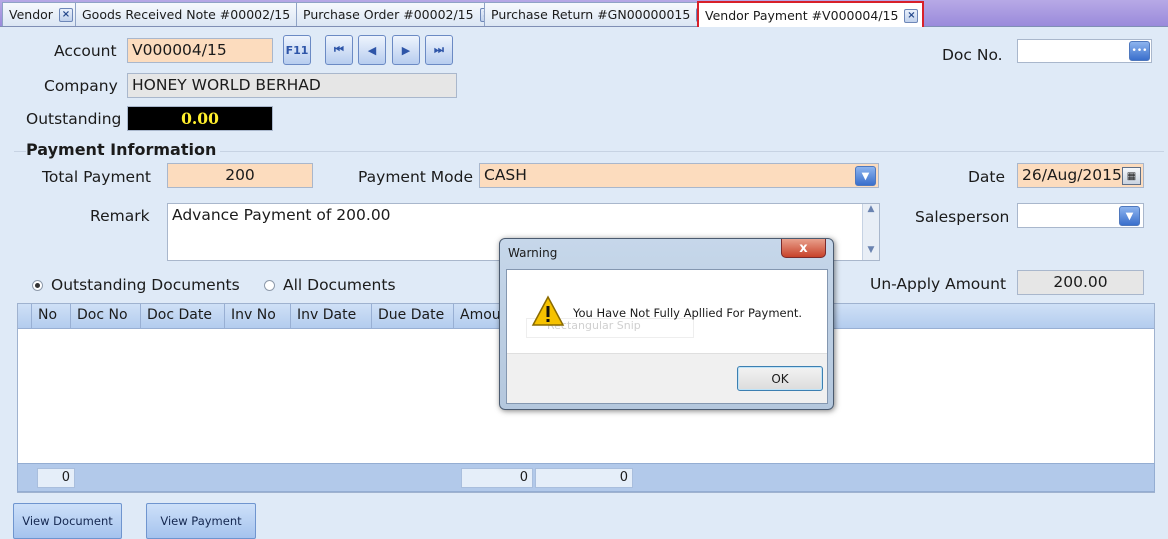 This screenshot has width=1168, height=539. What do you see at coordinates (96, 177) in the screenshot?
I see `total-payment-label: Total Payment` at bounding box center [96, 177].